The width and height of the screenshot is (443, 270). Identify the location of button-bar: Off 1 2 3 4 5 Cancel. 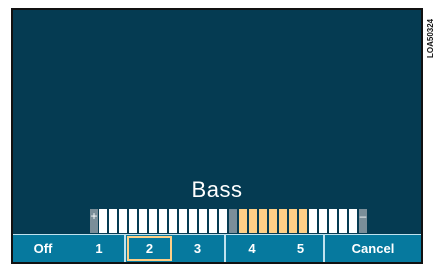
(217, 248).